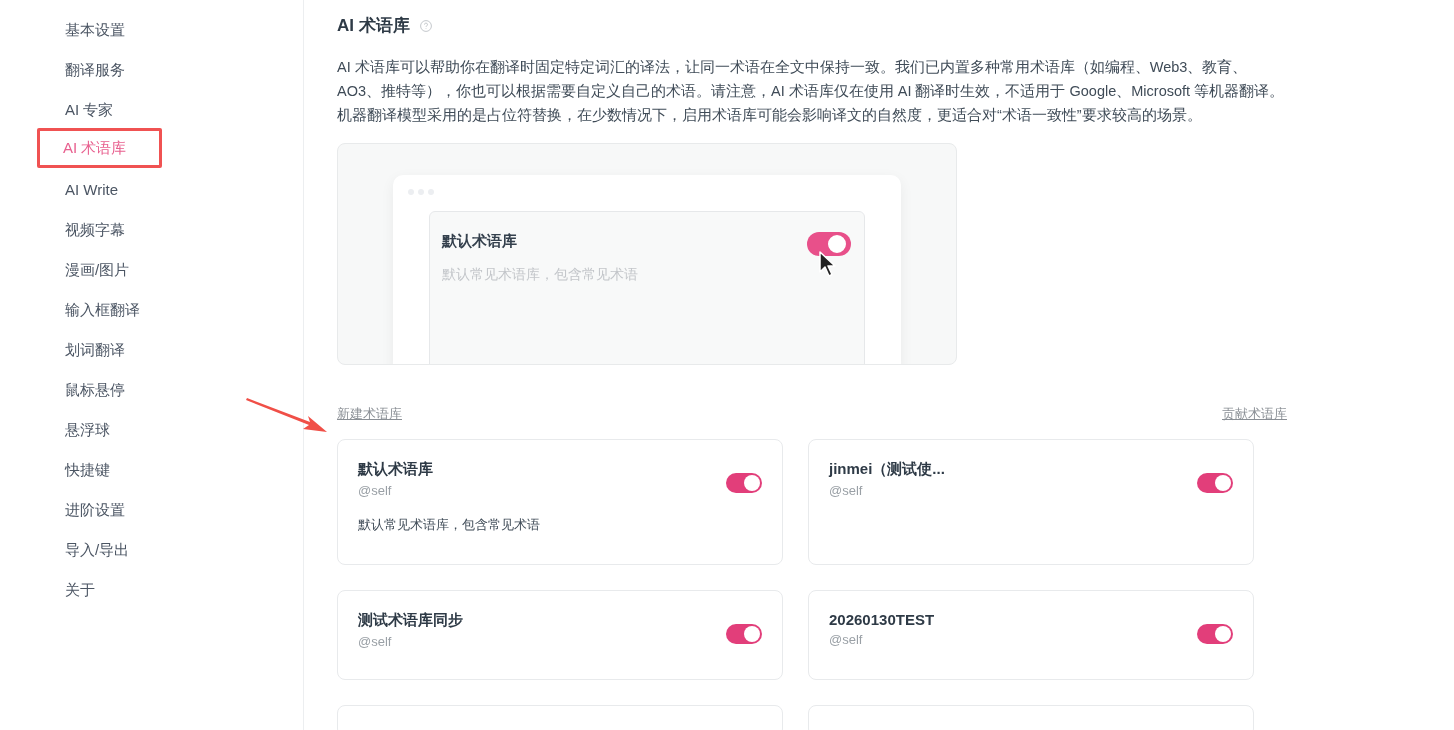  What do you see at coordinates (99, 228) in the screenshot?
I see `sidebar-item: 视频字幕` at bounding box center [99, 228].